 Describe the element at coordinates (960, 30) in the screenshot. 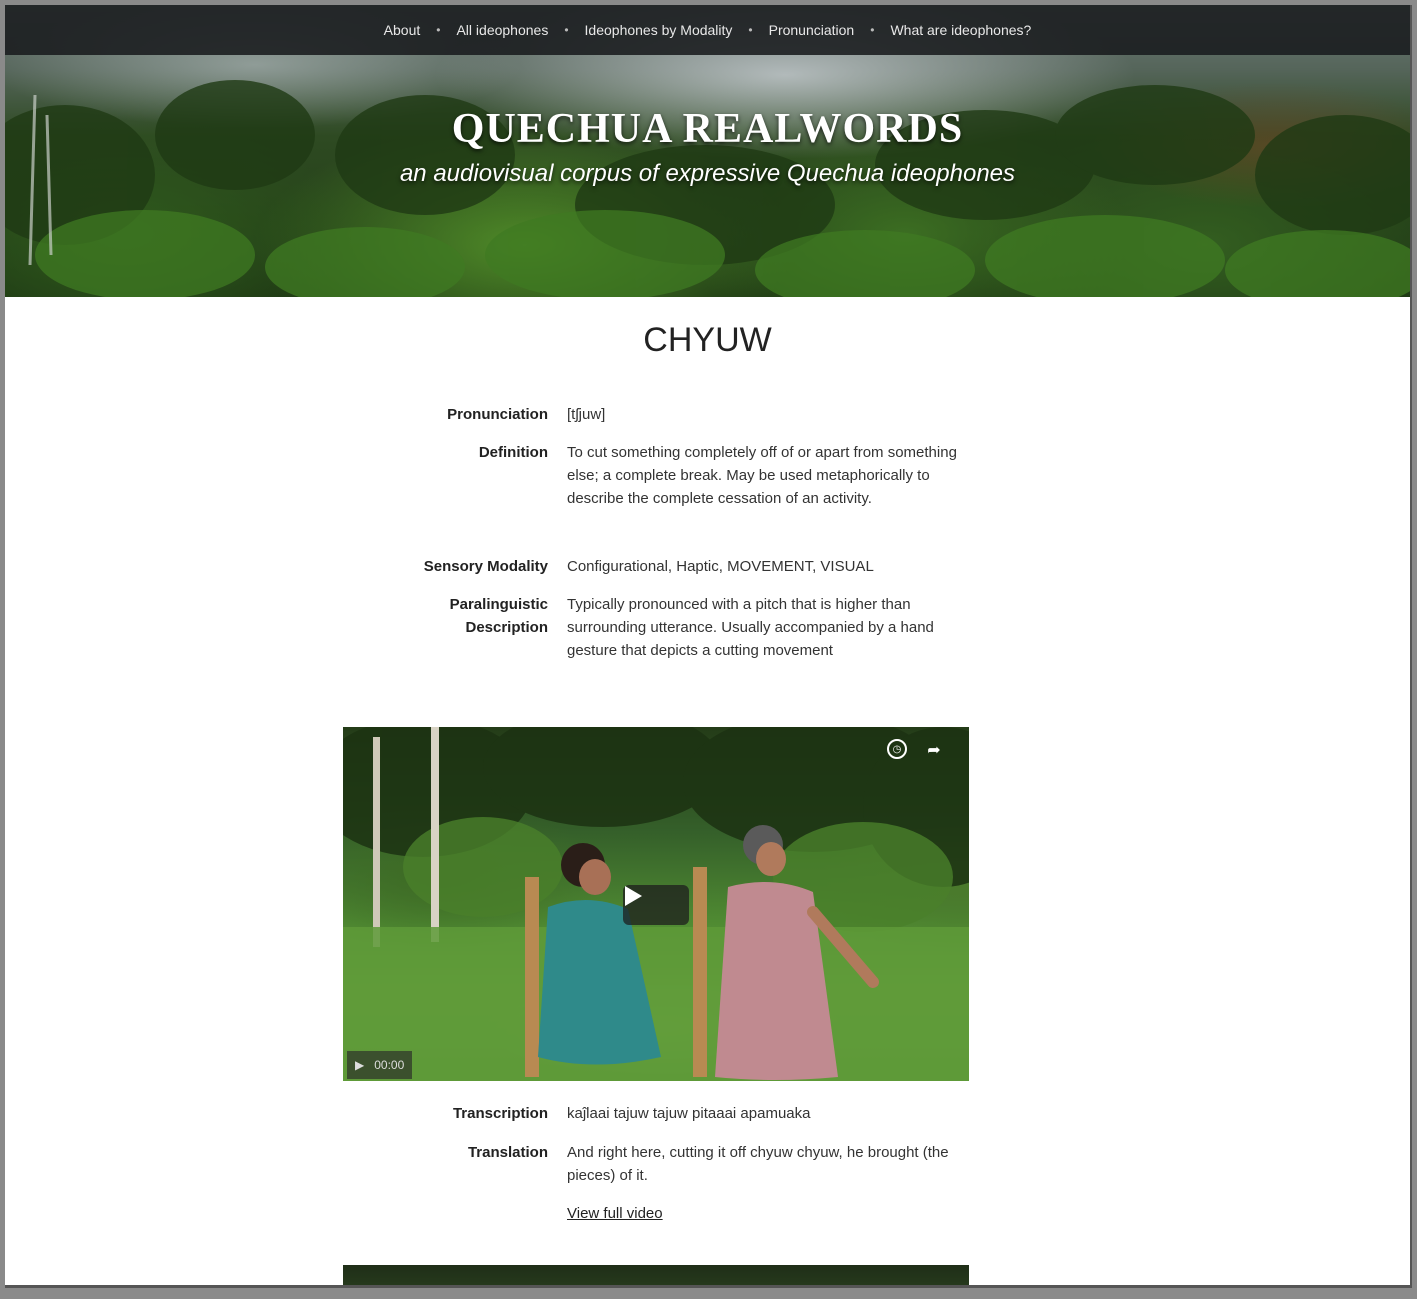

I see `nav-what-are-ideophones: What are ideophones?` at that location.